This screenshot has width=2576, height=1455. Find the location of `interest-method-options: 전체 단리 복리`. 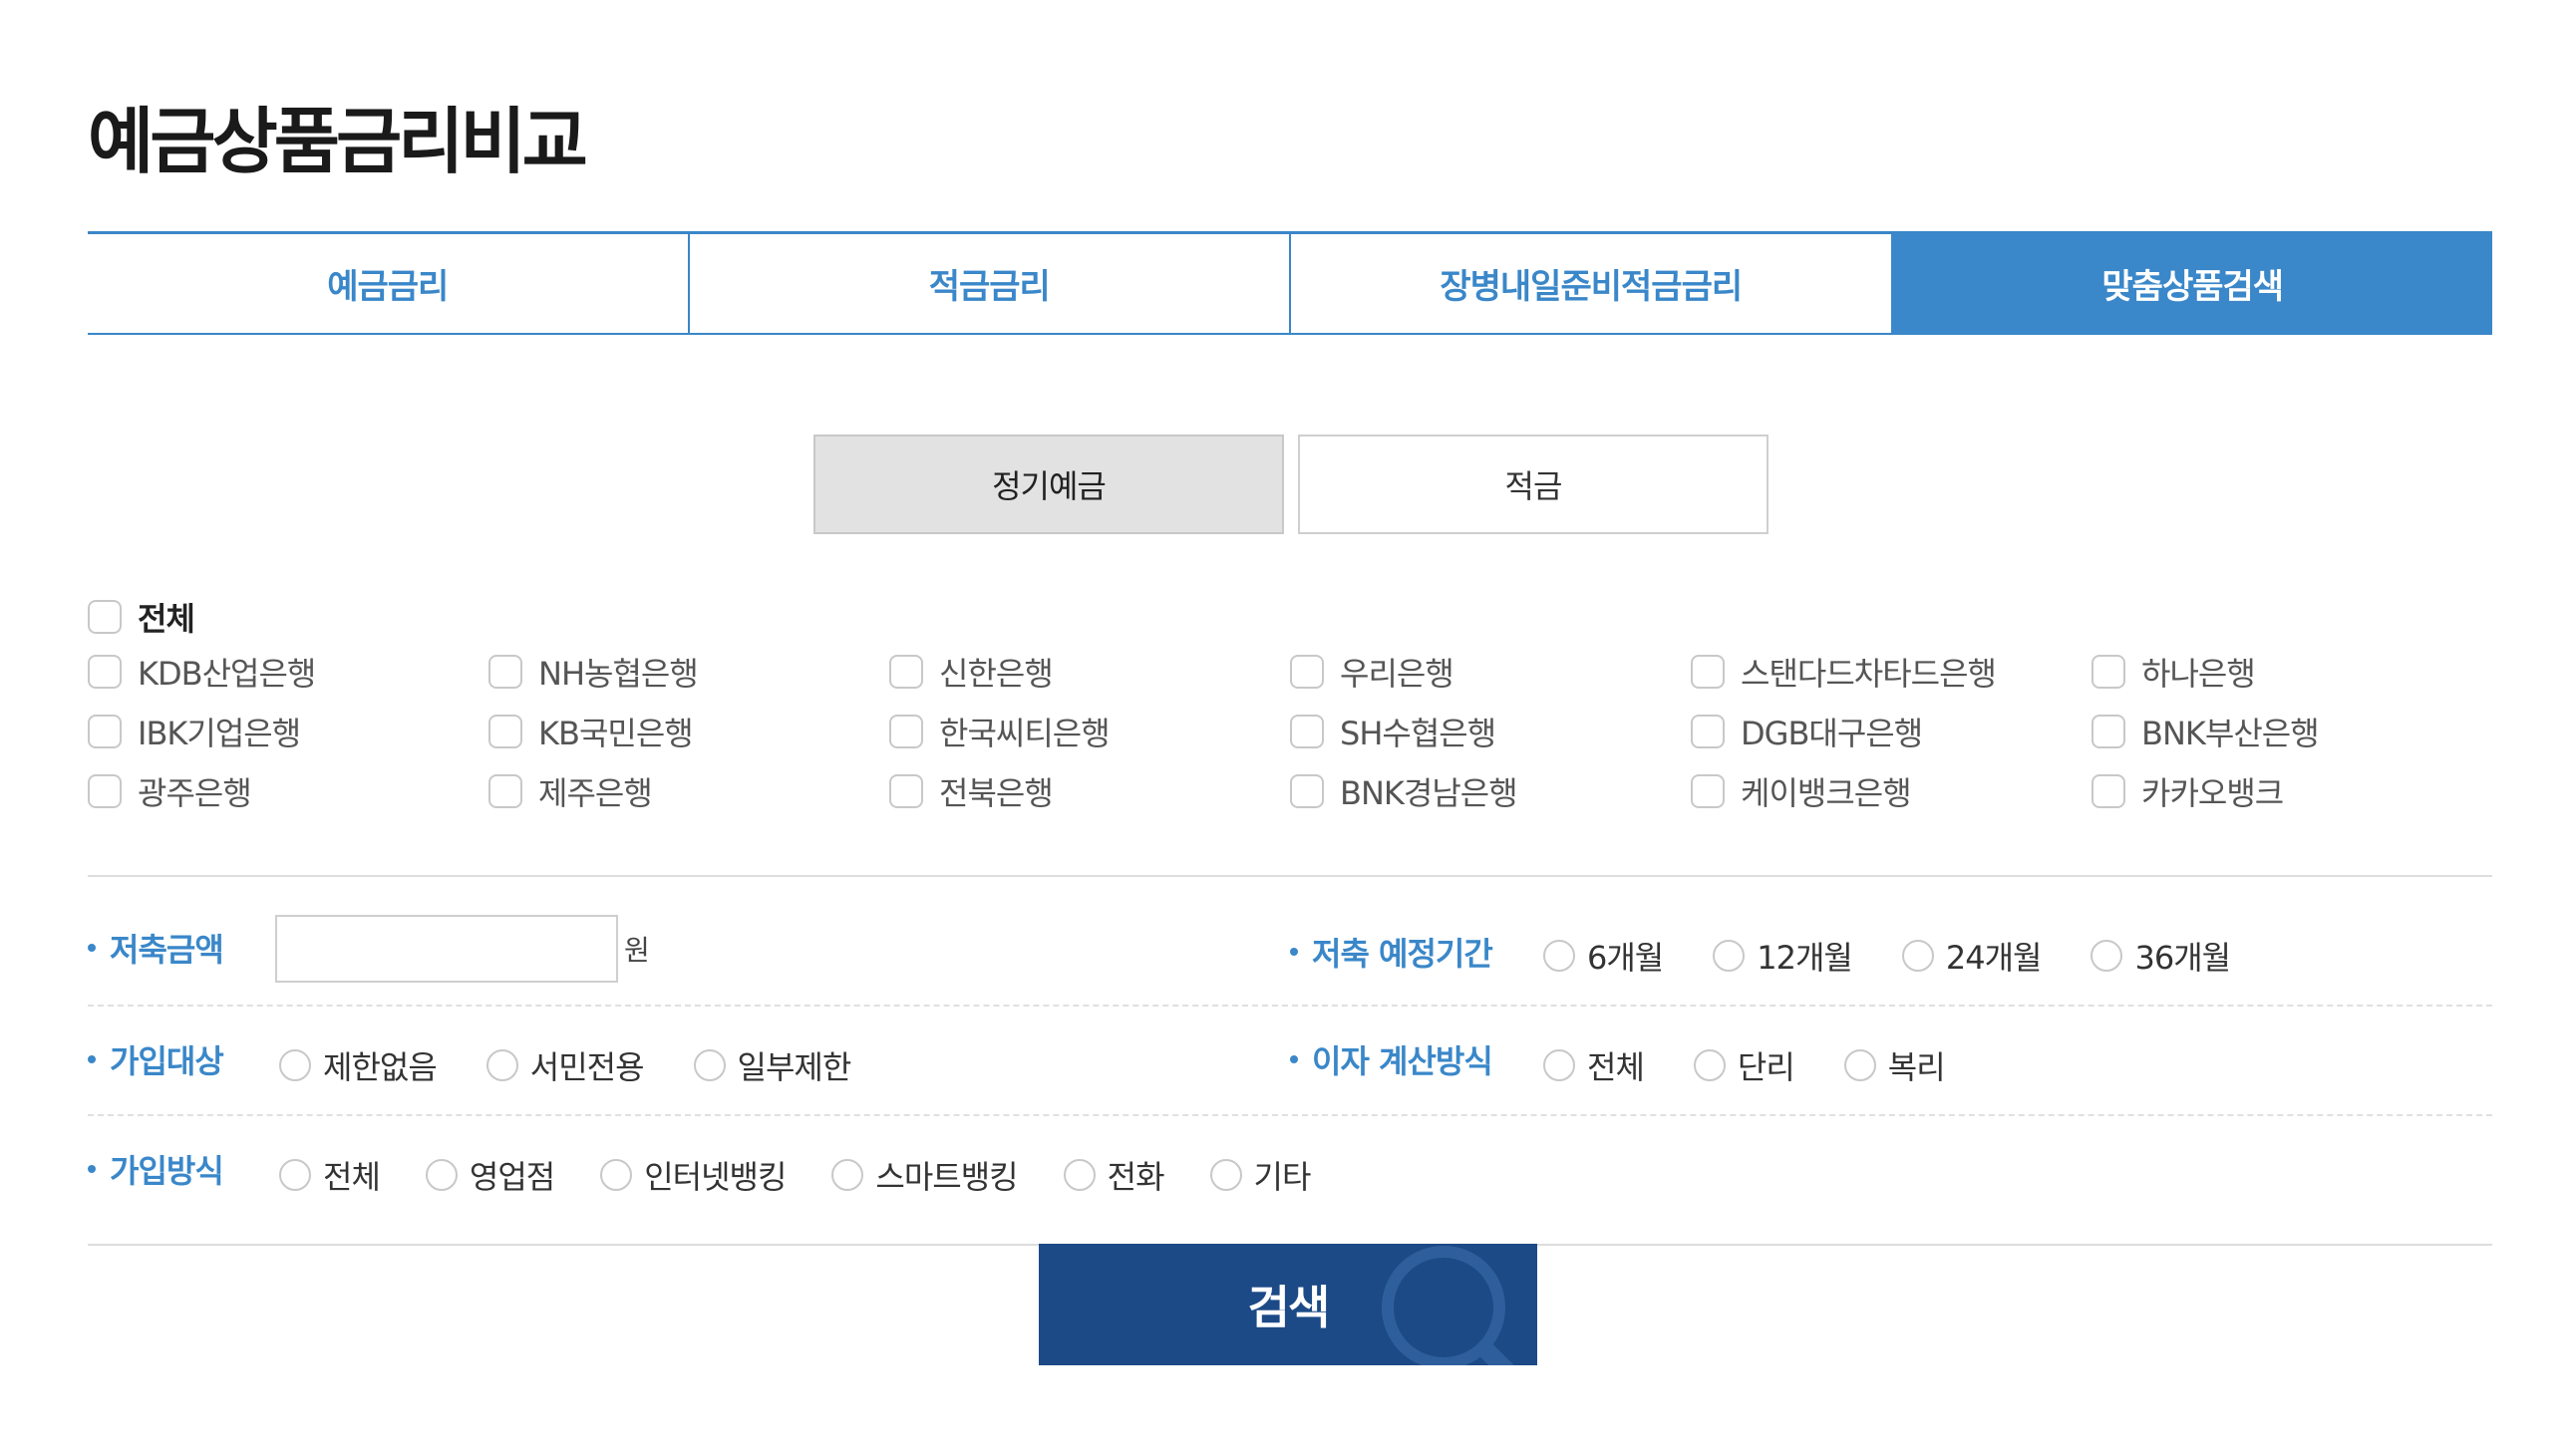

interest-method-options: 전체 단리 복리 is located at coordinates (1744, 1065).